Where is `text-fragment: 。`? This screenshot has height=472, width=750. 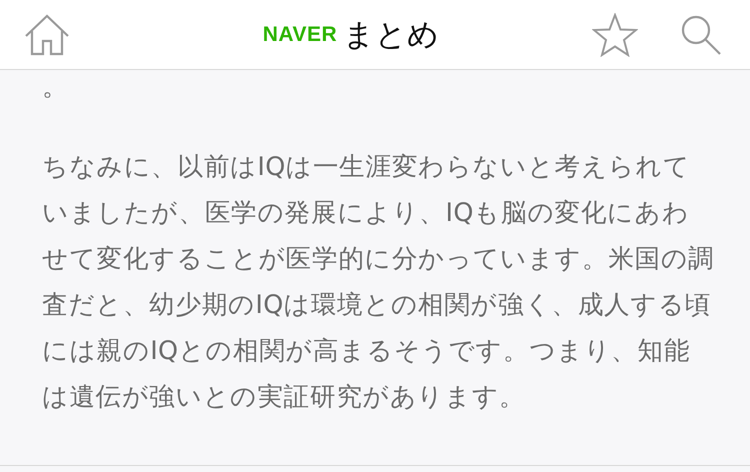 text-fragment: 。 is located at coordinates (55, 87).